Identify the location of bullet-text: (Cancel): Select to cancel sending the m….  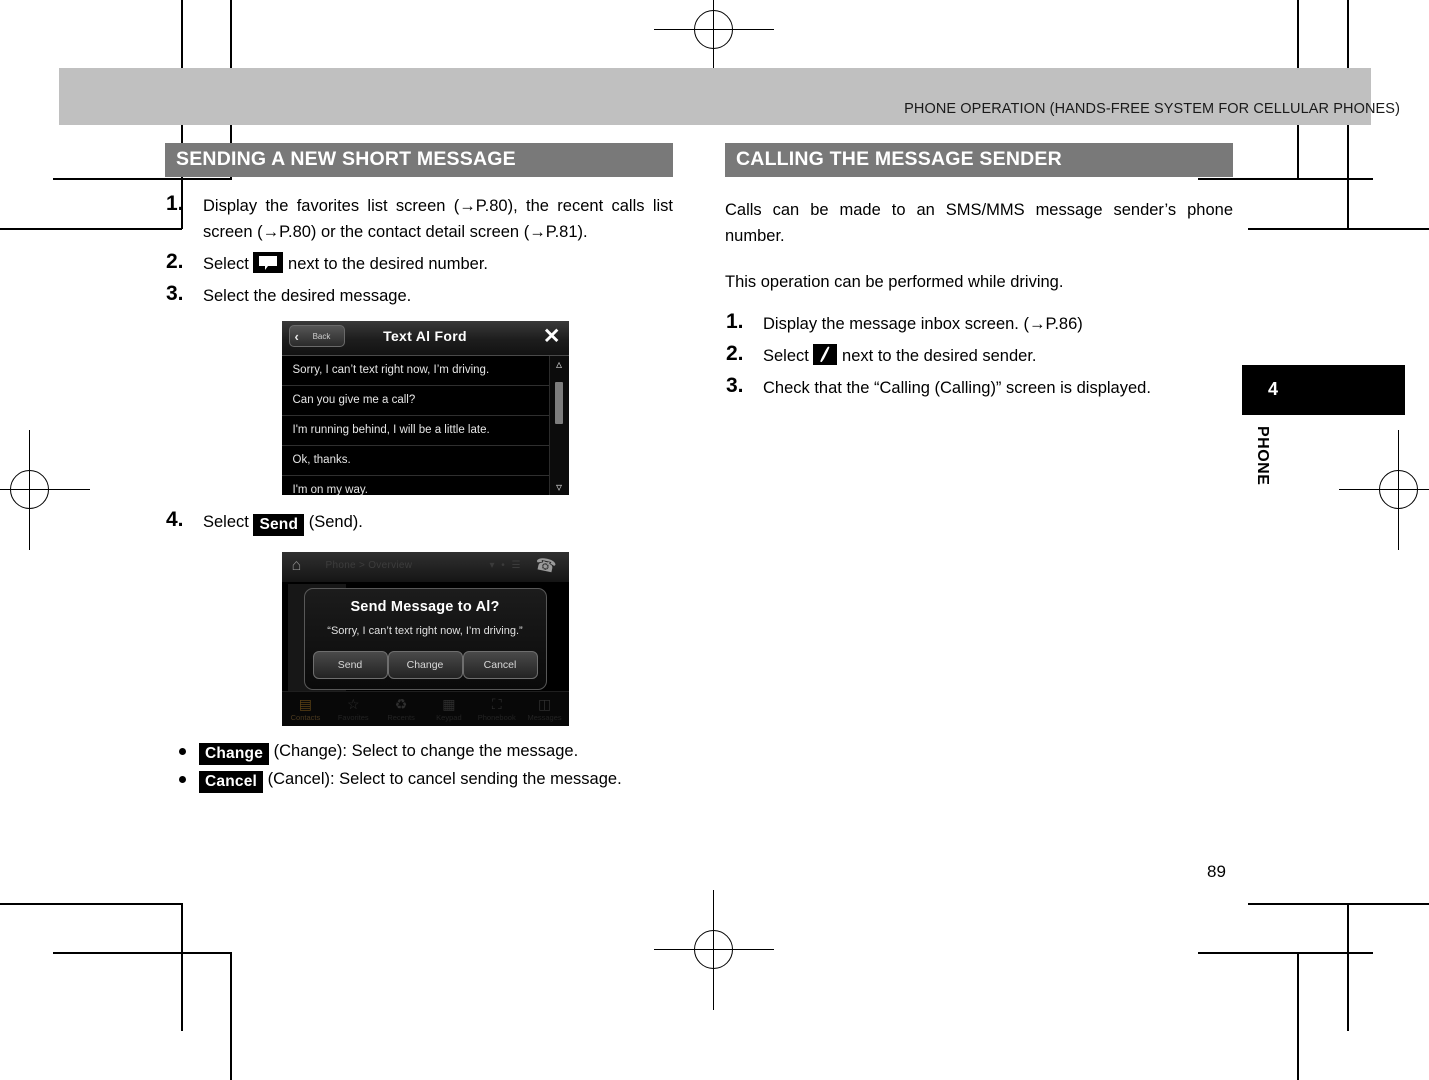
(444, 779).